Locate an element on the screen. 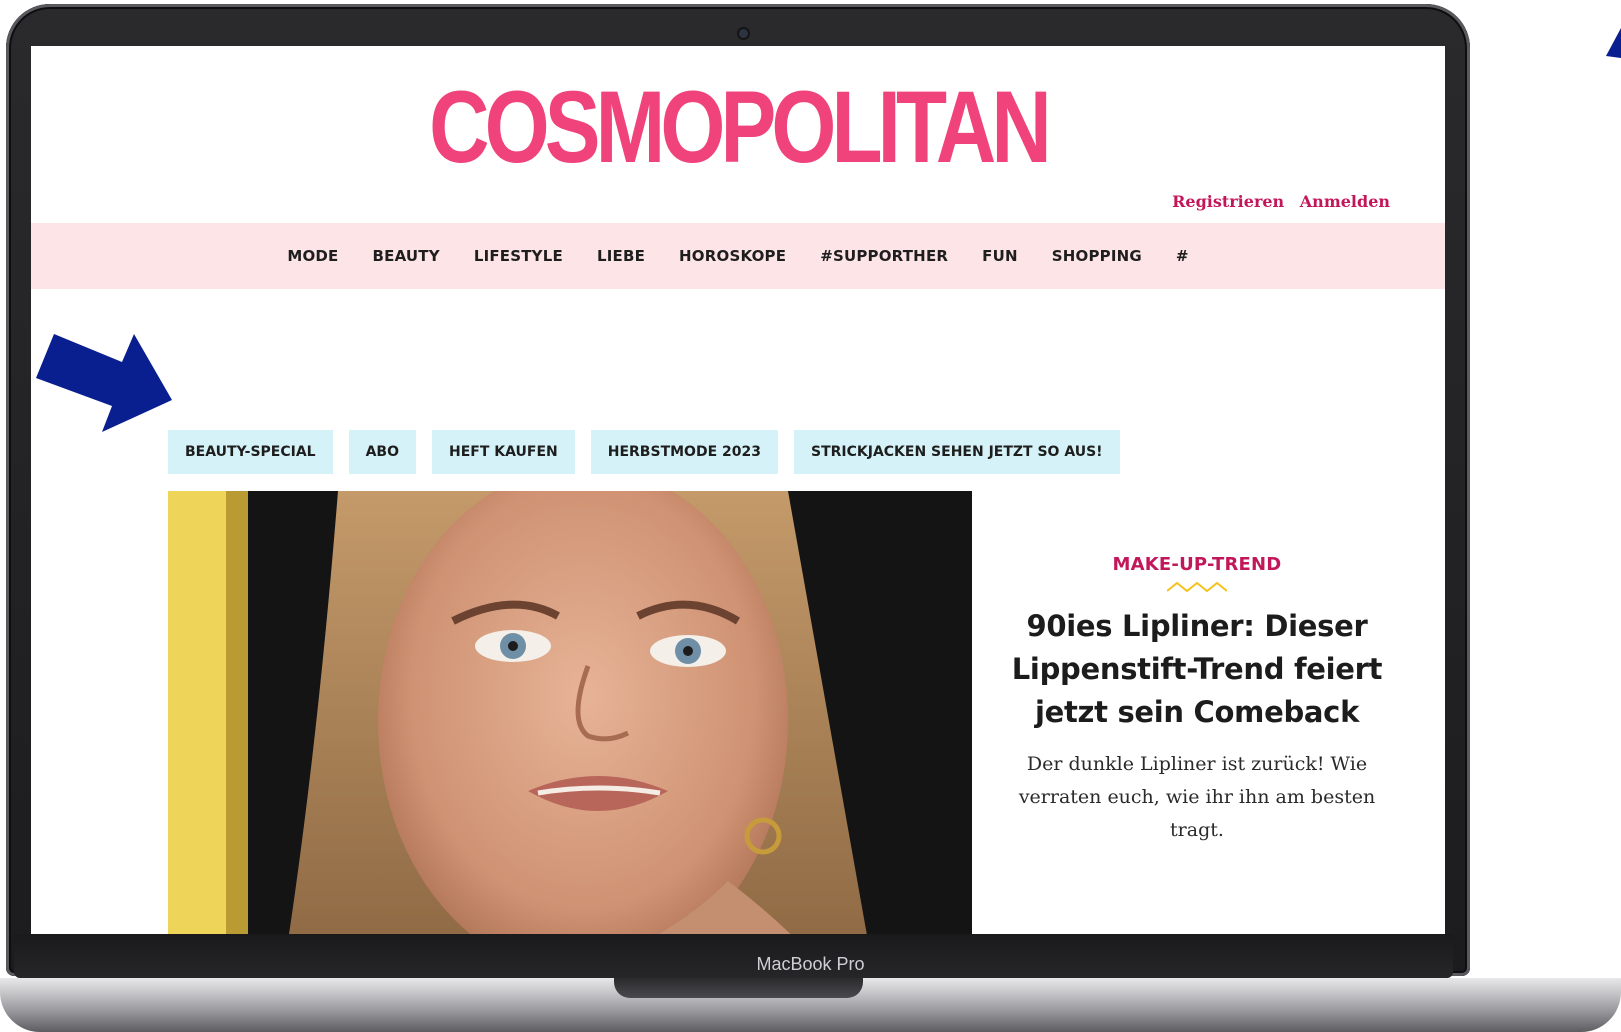 The height and width of the screenshot is (1032, 1621). nav-item-mode: MODE is located at coordinates (312, 256).